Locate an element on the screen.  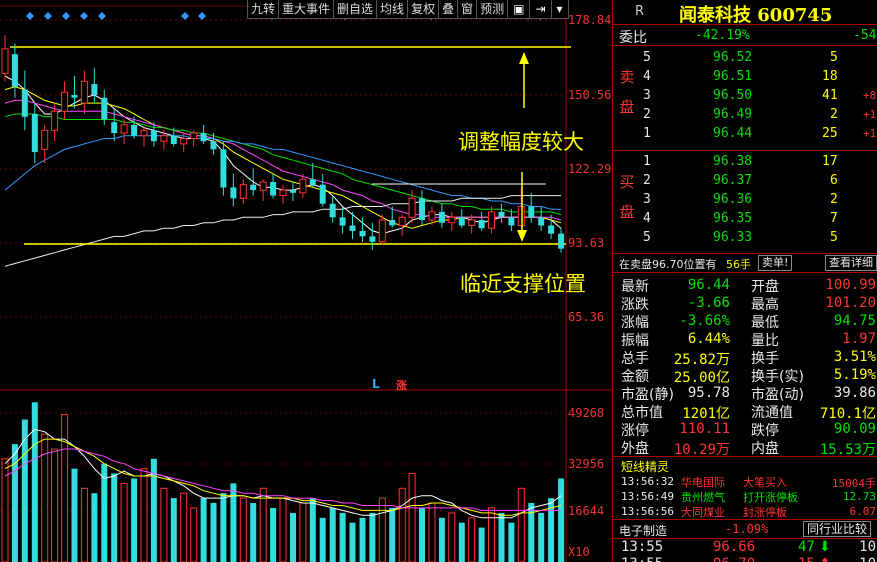
level-change: +8 is located at coordinates (870, 95).